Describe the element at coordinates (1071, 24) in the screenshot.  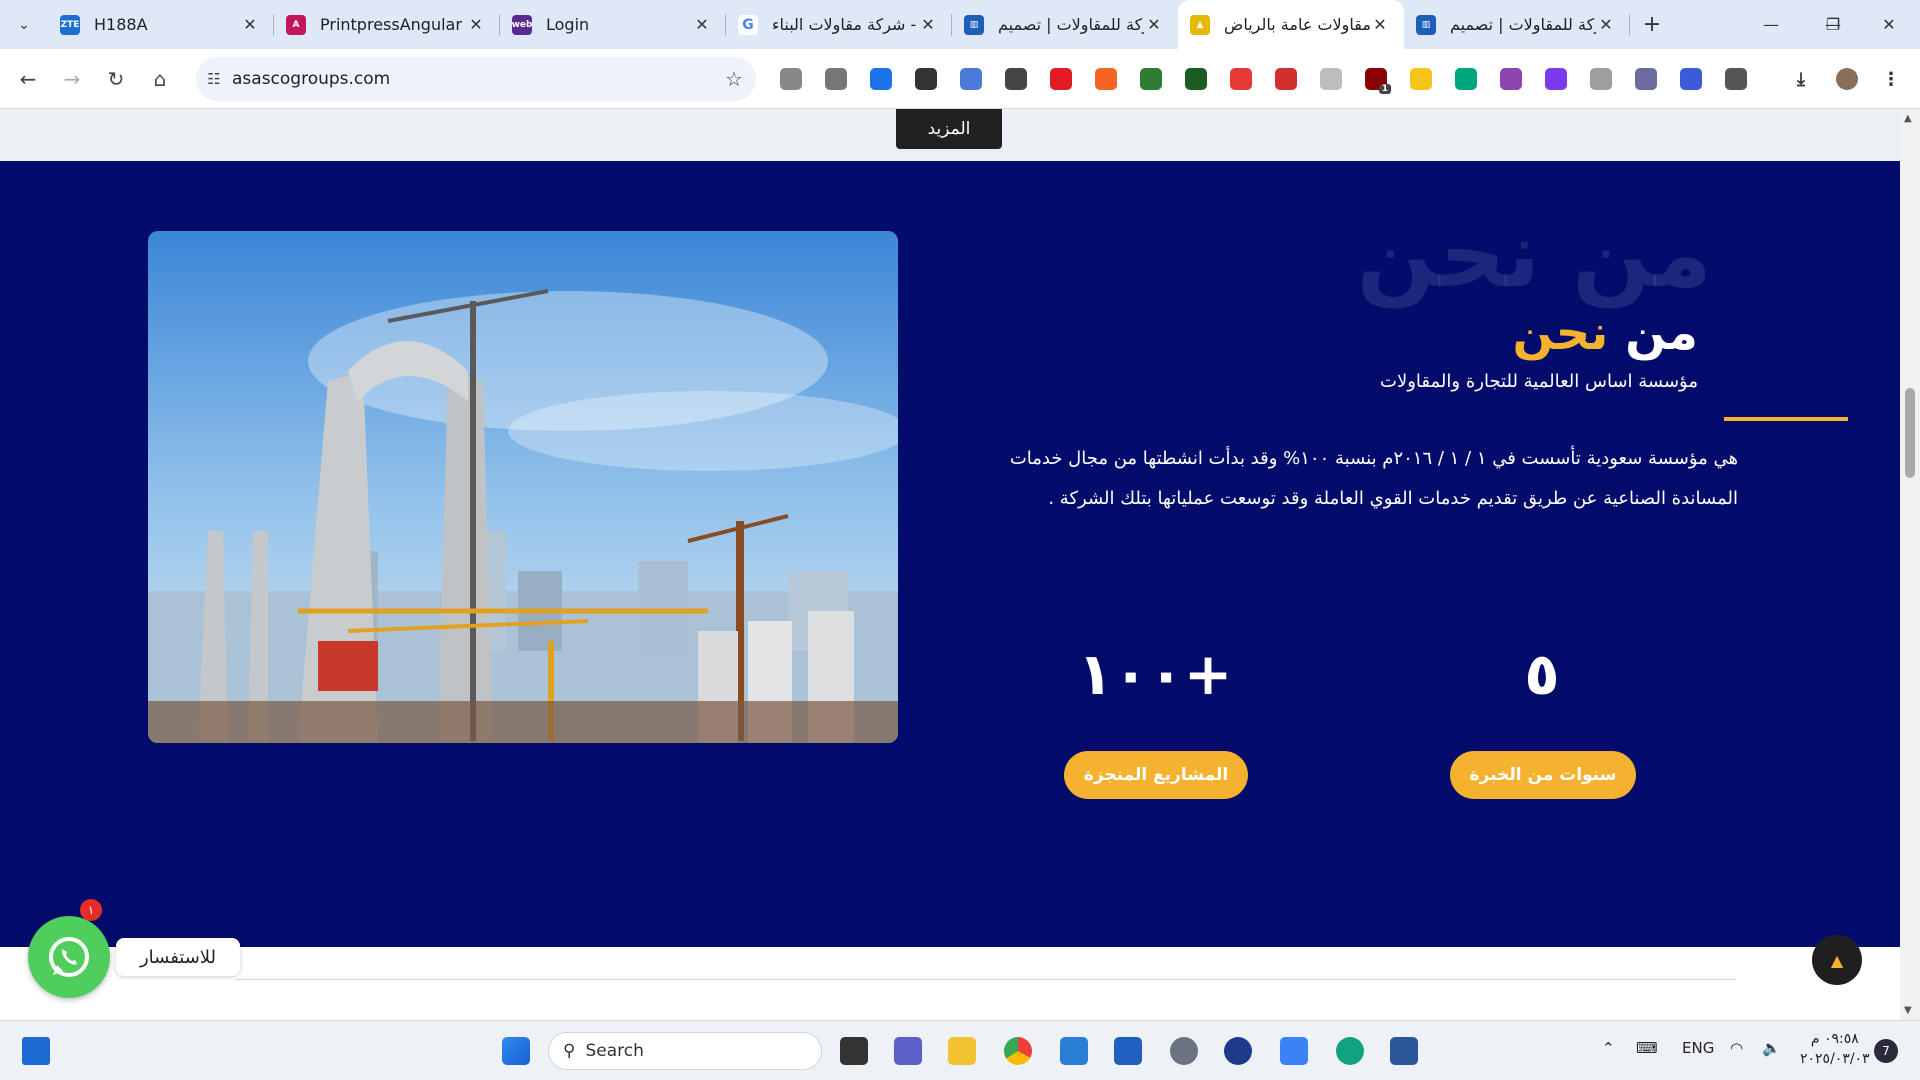
I see `tab-title: شركة للمقاولات | تصميم` at that location.